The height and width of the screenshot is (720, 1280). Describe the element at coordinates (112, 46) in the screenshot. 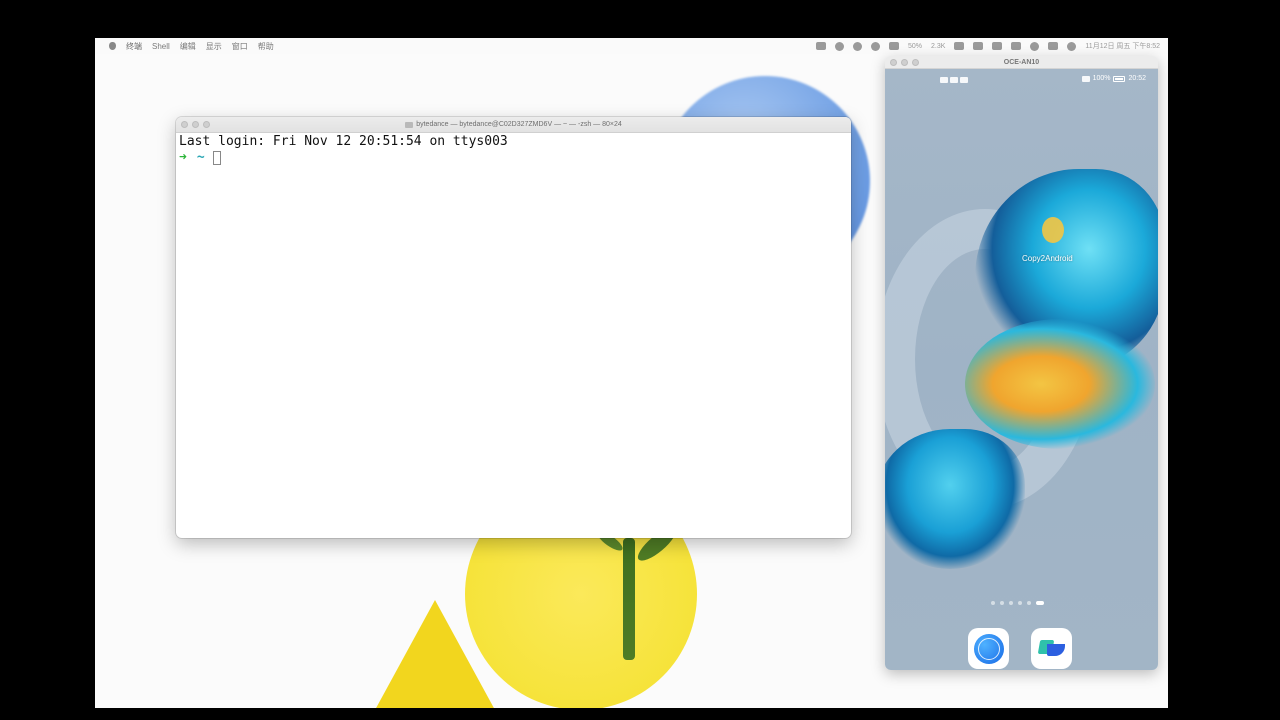

I see `apple-icon` at that location.